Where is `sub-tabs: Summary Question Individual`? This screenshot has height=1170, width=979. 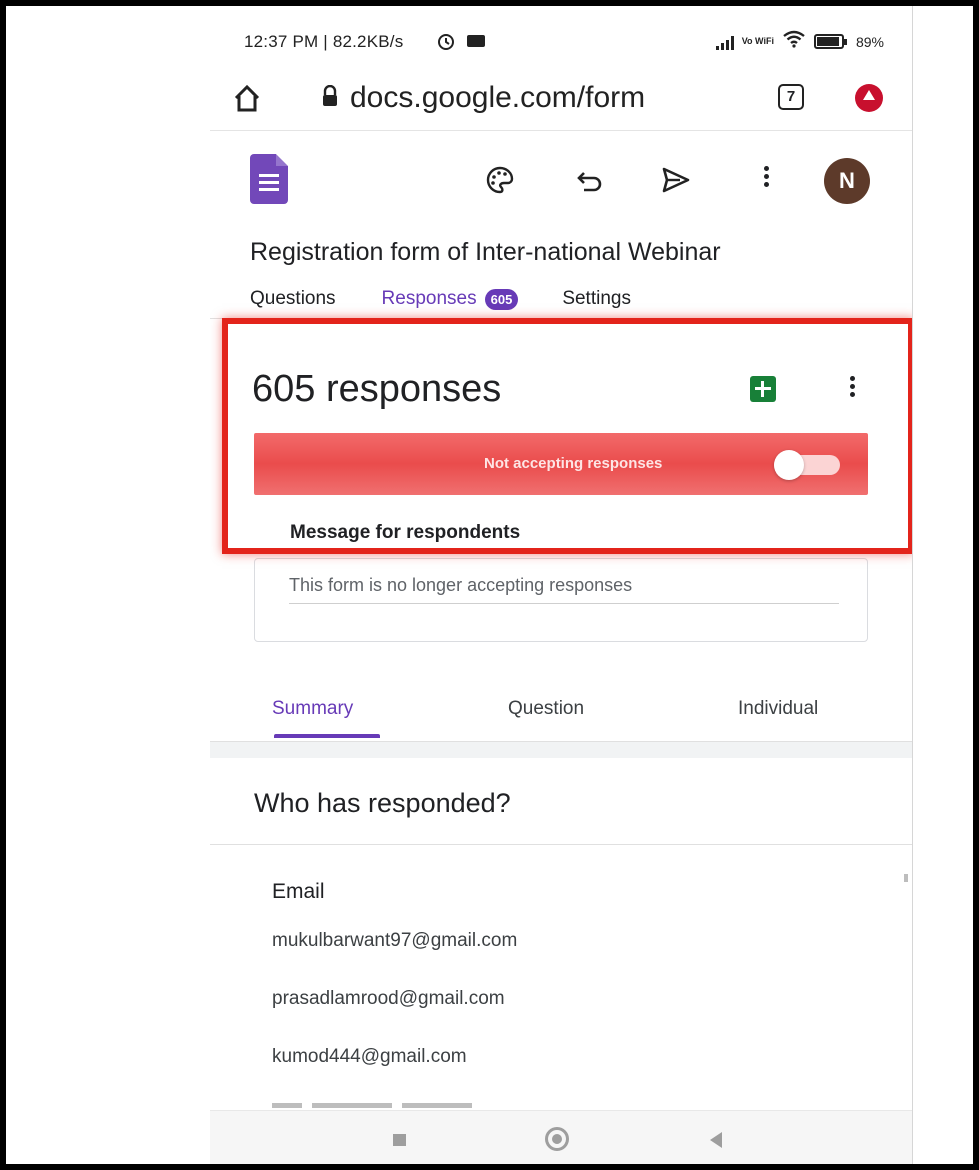
sub-tabs: Summary Question Individual is located at coordinates (561, 712).